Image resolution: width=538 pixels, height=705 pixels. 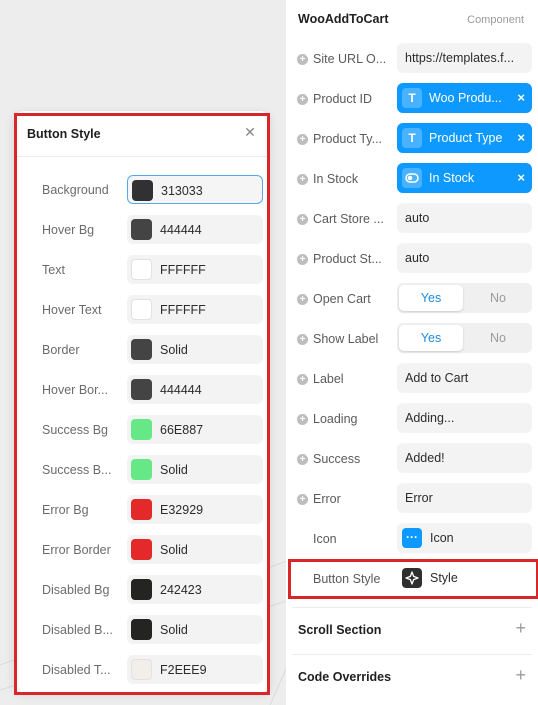 I want to click on prop-value: Error, so click(x=419, y=498).